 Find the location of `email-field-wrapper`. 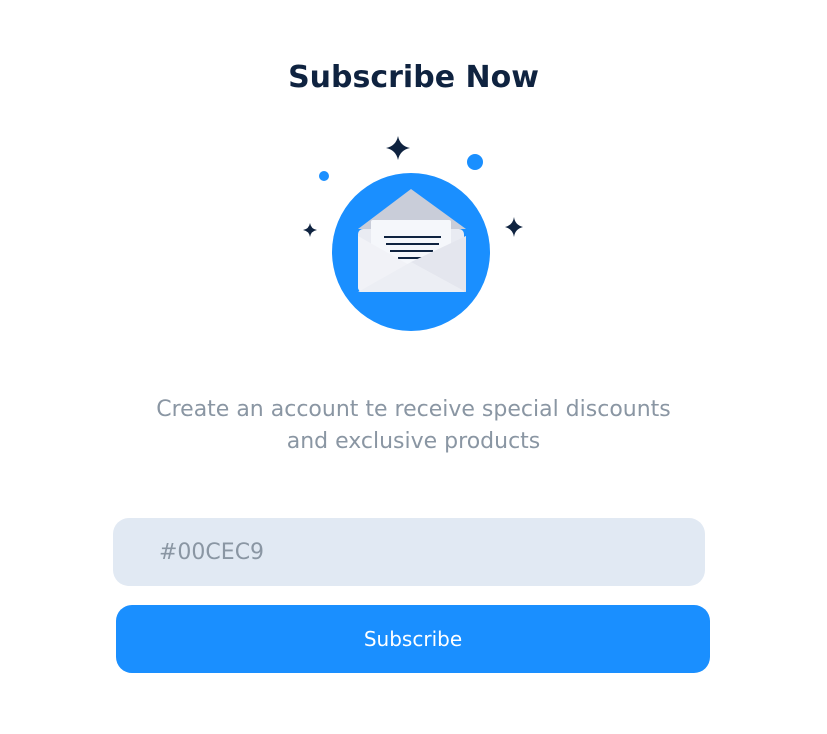

email-field-wrapper is located at coordinates (409, 552).